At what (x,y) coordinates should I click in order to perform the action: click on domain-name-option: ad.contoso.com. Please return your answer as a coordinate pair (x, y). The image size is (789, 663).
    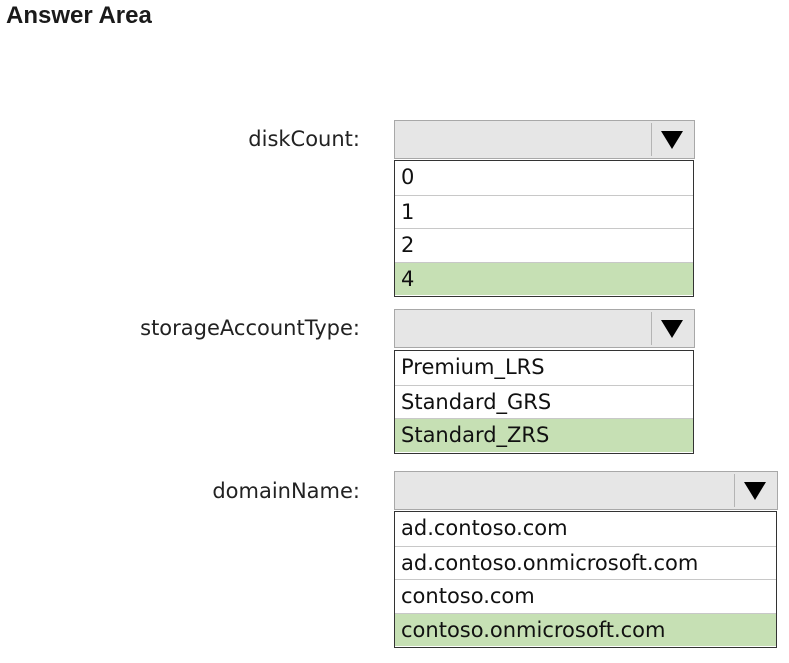
    Looking at the image, I should click on (585, 529).